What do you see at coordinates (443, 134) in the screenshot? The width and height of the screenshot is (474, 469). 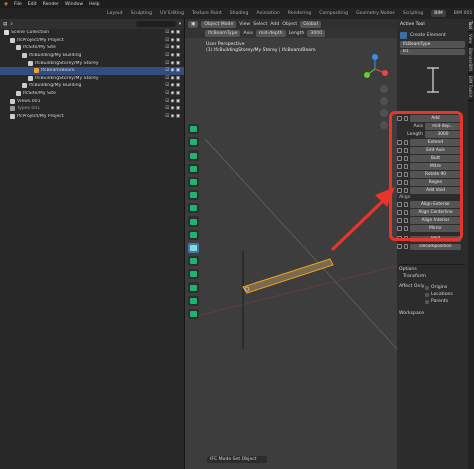 I see `length-input: 3000` at bounding box center [443, 134].